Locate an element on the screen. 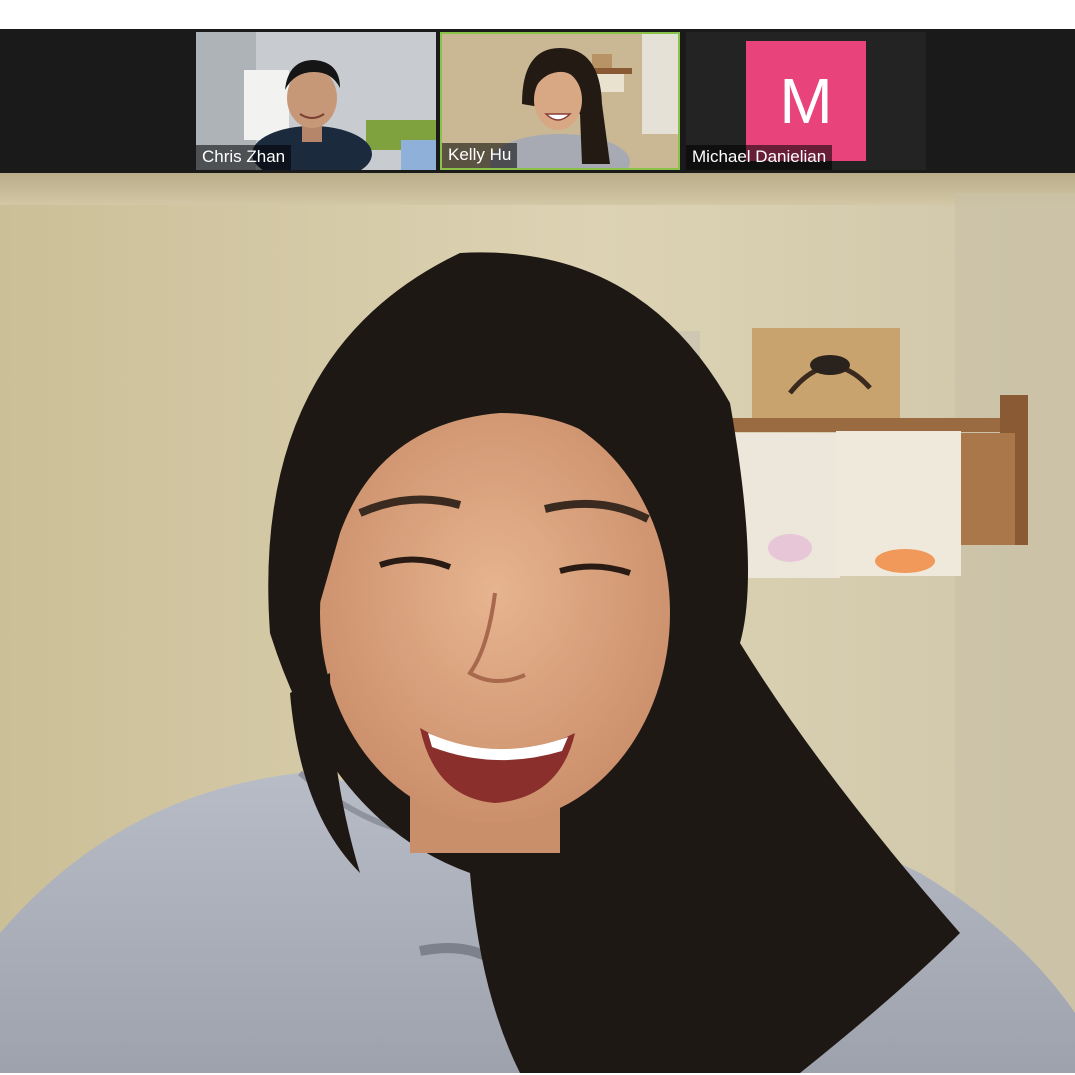 The width and height of the screenshot is (1075, 1075). participant-tile-chris-zhan: Chris Zhan is located at coordinates (316, 101).